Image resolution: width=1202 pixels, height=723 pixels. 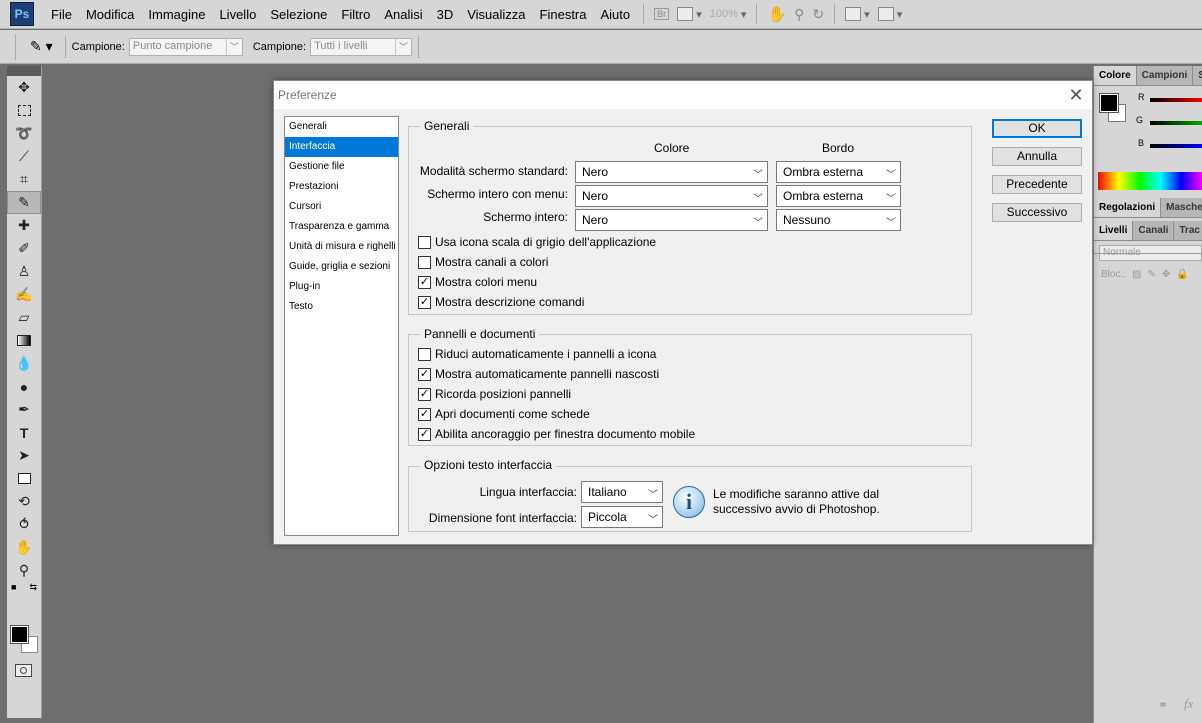 I want to click on menu-analisi: Analisi, so click(x=403, y=14).